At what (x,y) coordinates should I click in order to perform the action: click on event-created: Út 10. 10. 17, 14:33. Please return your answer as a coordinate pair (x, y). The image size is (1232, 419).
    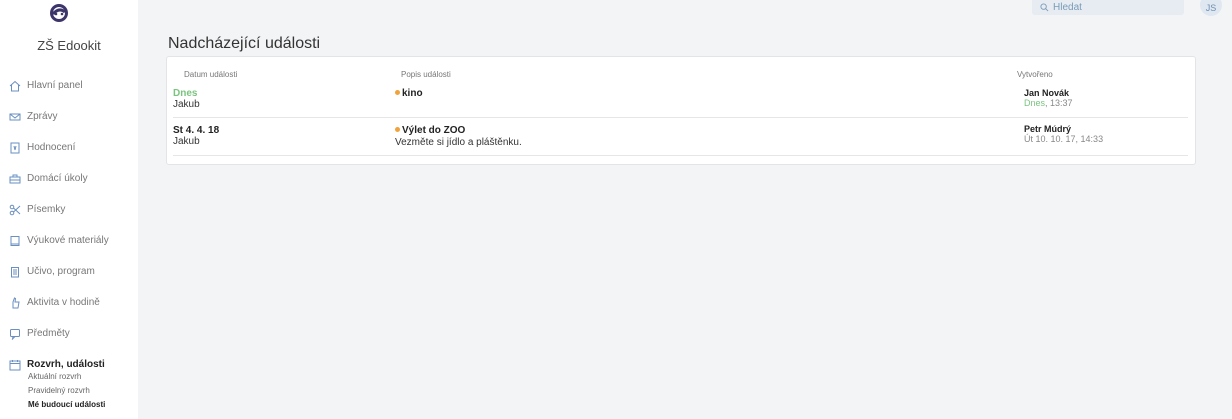
    Looking at the image, I should click on (1063, 139).